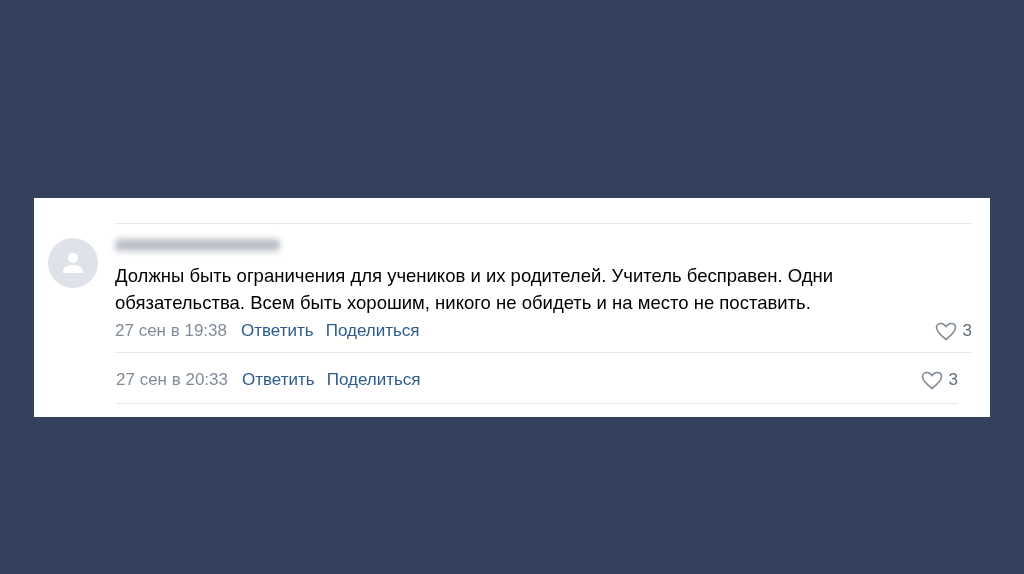  Describe the element at coordinates (172, 380) in the screenshot. I see `comment-date: 27 сен в 20:33` at that location.